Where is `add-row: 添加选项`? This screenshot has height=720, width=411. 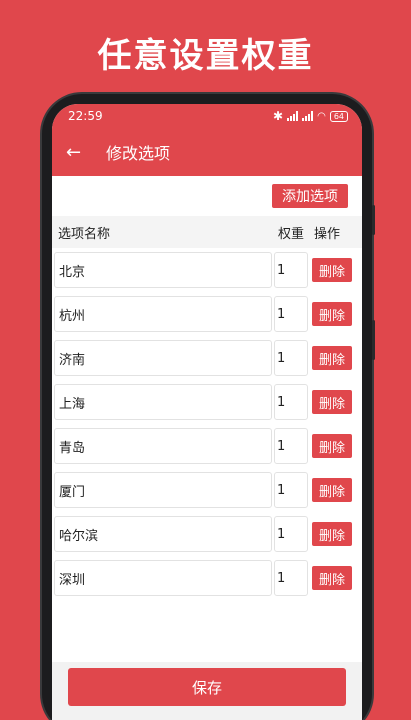 add-row: 添加选项 is located at coordinates (207, 196).